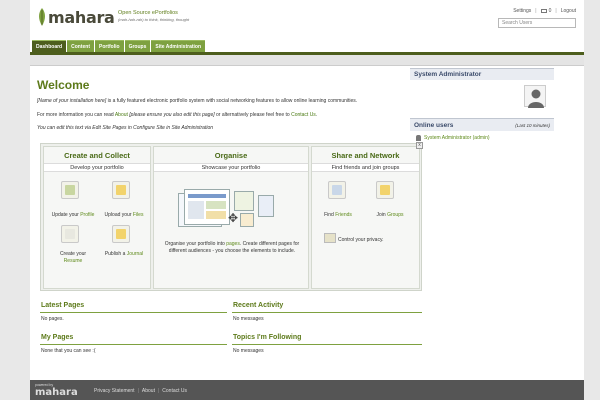 This screenshot has width=600, height=400. What do you see at coordinates (171, 114) in the screenshot?
I see `info-note: [please ensure you also edit this page]` at bounding box center [171, 114].